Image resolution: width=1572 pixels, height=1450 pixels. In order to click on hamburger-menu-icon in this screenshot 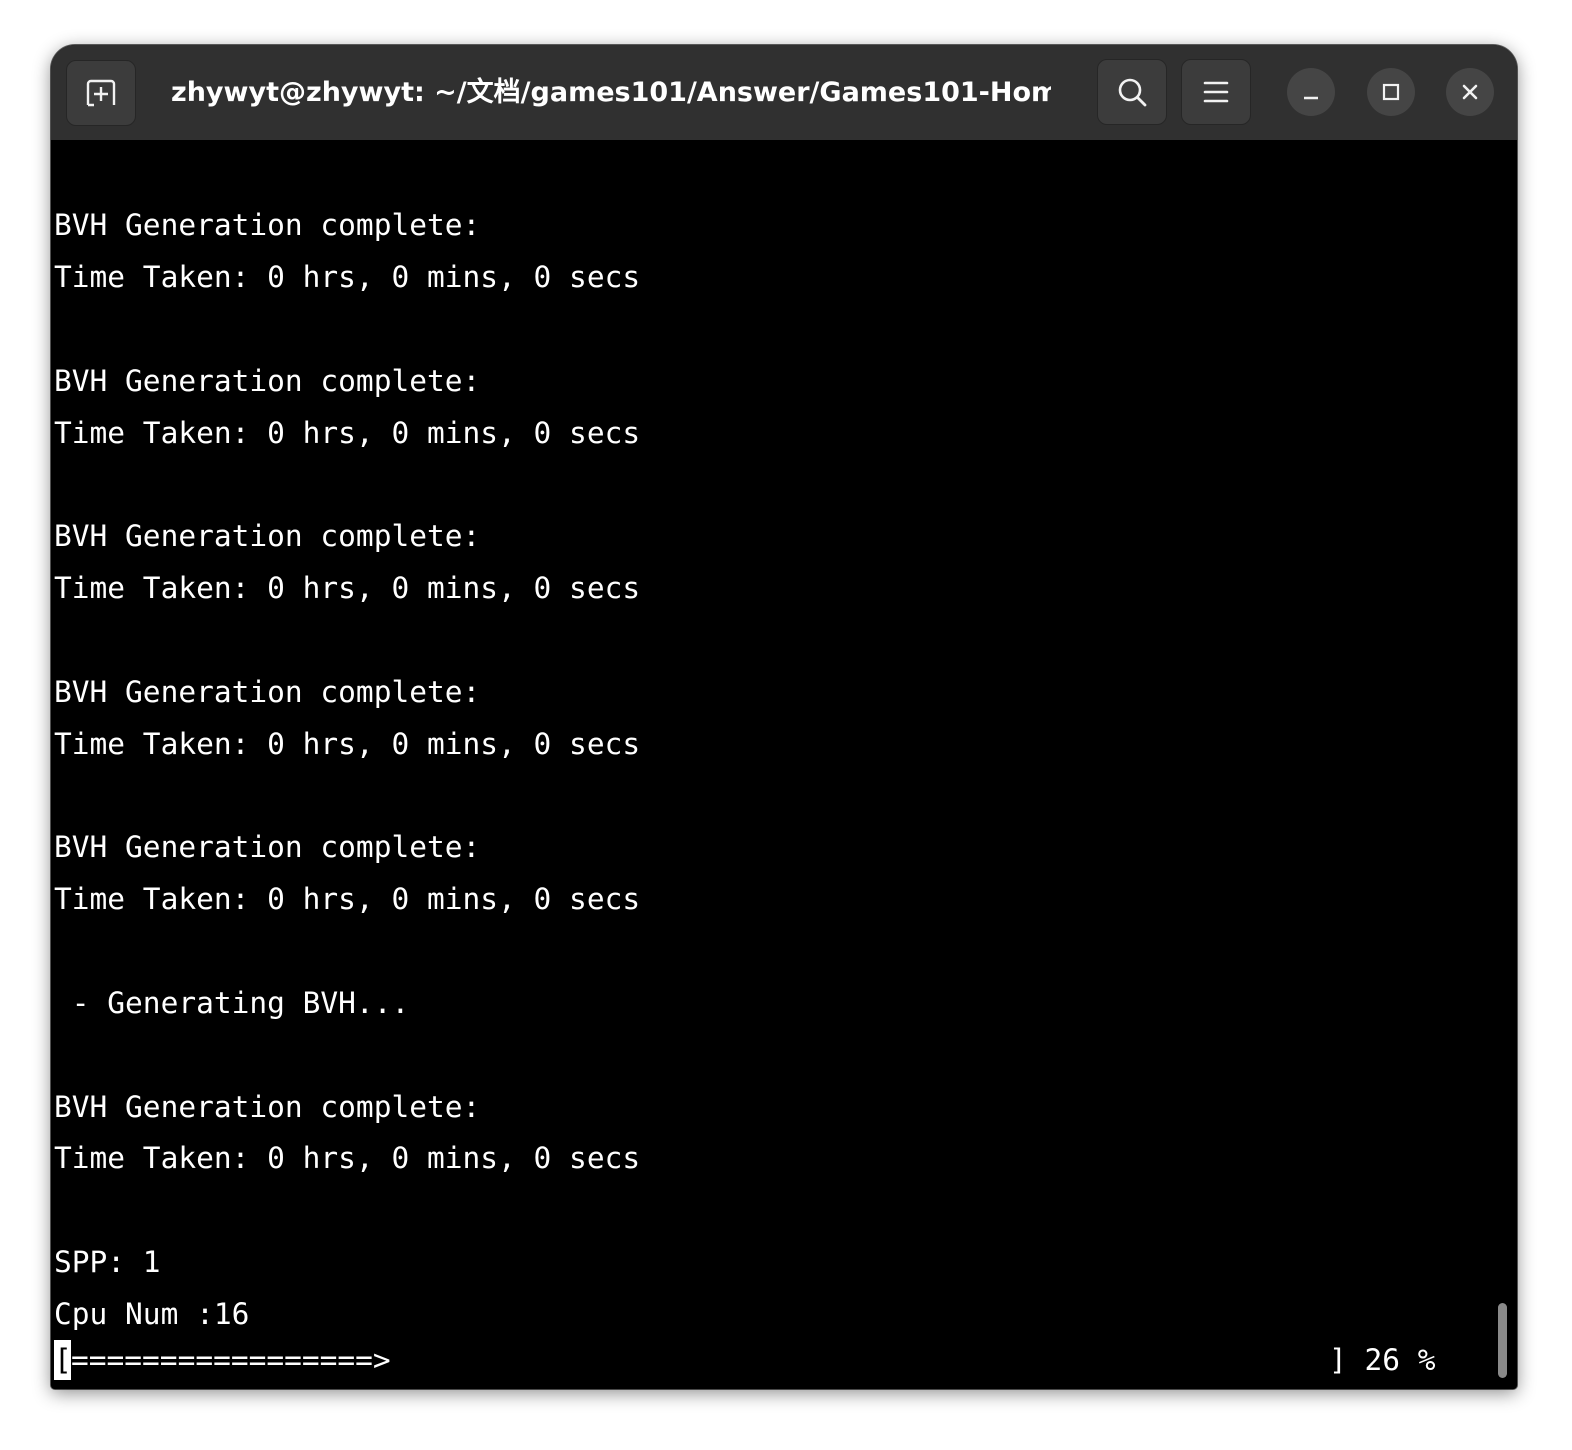, I will do `click(1216, 92)`.